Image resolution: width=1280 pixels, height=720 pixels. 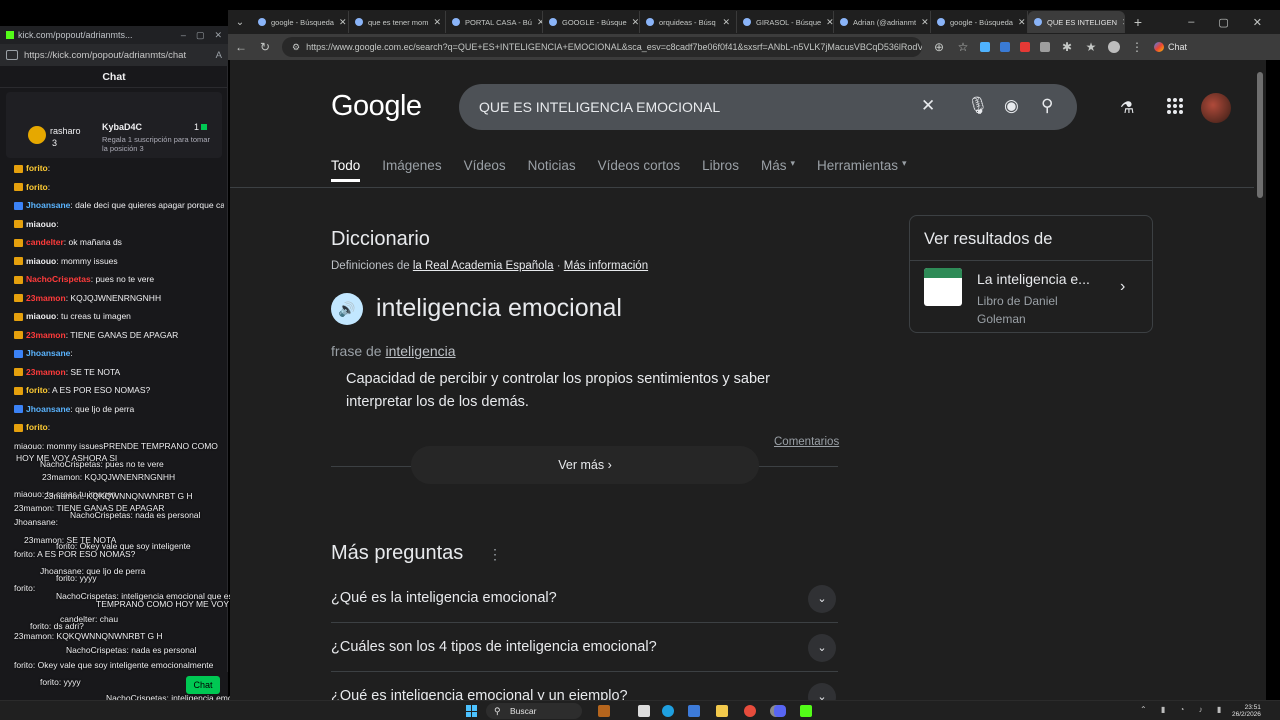 What do you see at coordinates (495, 554) in the screenshot?
I see `more-options-icon: ⋮` at bounding box center [495, 554].